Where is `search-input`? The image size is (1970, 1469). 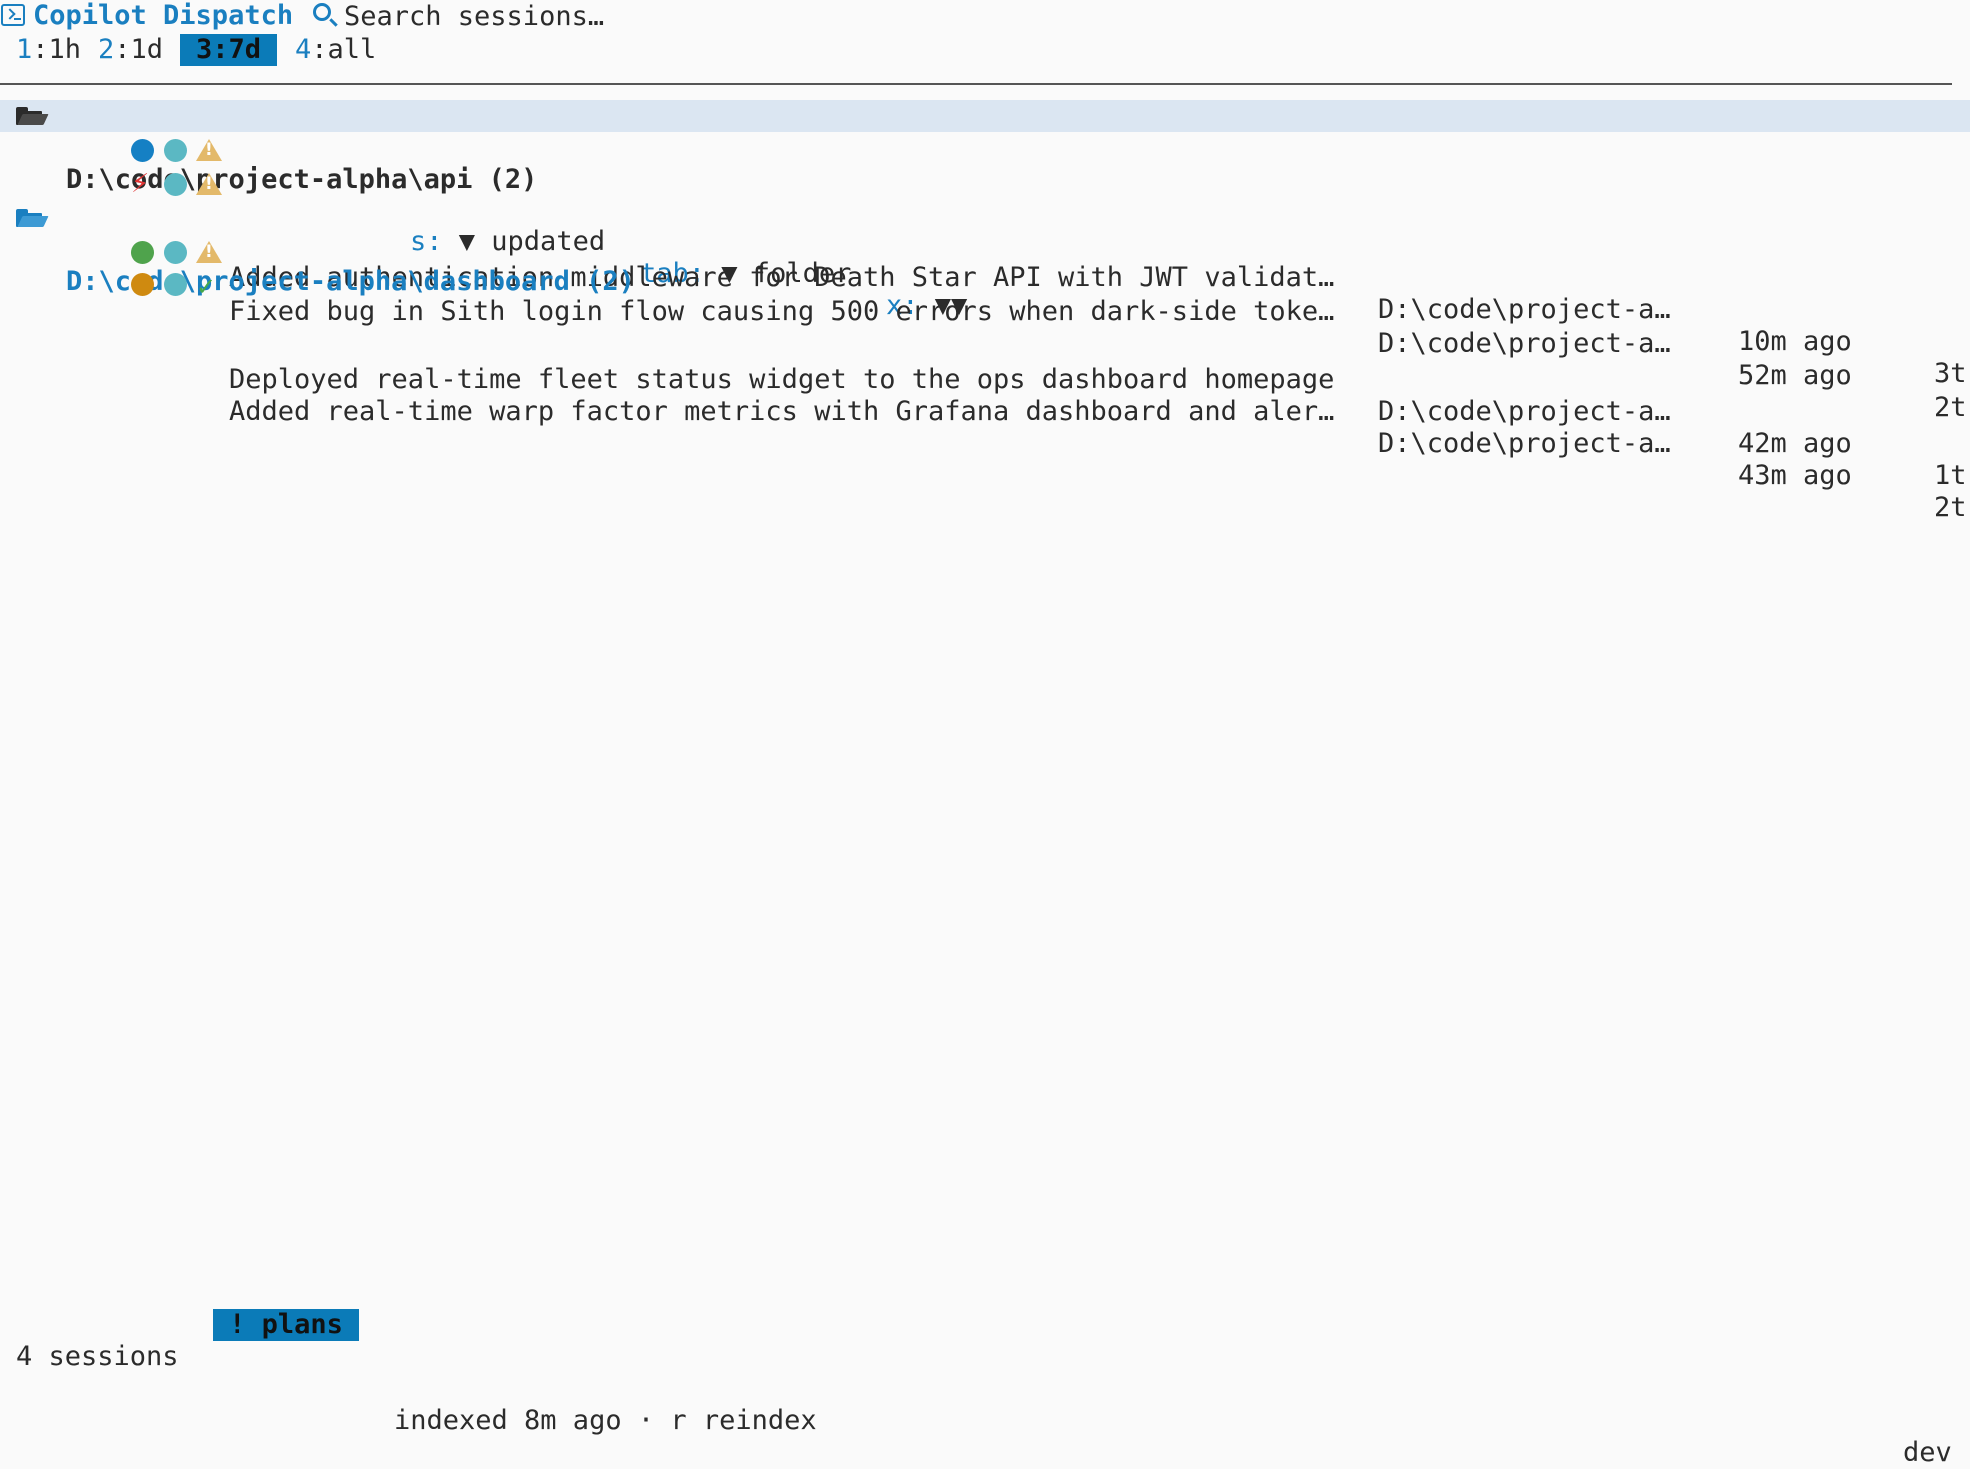
search-input is located at coordinates (544, 16).